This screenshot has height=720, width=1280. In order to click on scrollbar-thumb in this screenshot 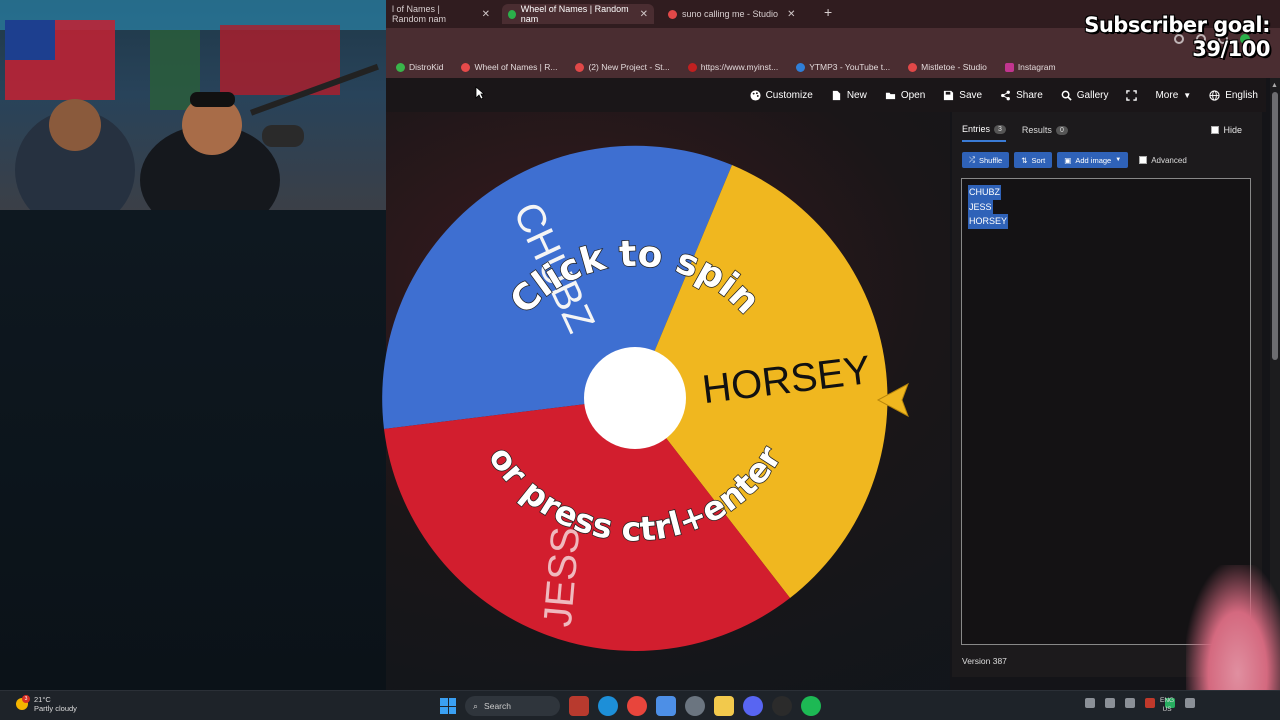, I will do `click(1275, 226)`.